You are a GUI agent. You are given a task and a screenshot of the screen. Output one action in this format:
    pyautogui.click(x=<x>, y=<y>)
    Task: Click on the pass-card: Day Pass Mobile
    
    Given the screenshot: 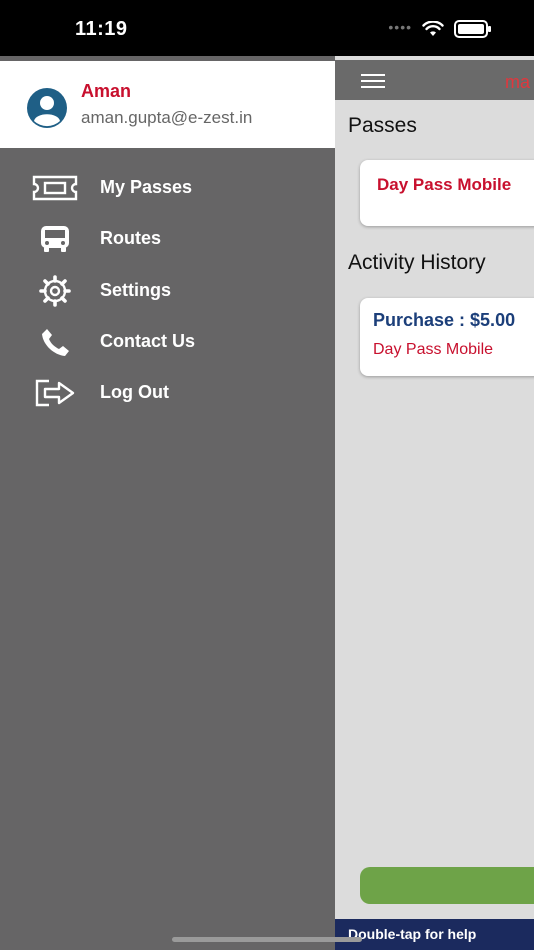 What is the action you would take?
    pyautogui.click(x=447, y=193)
    